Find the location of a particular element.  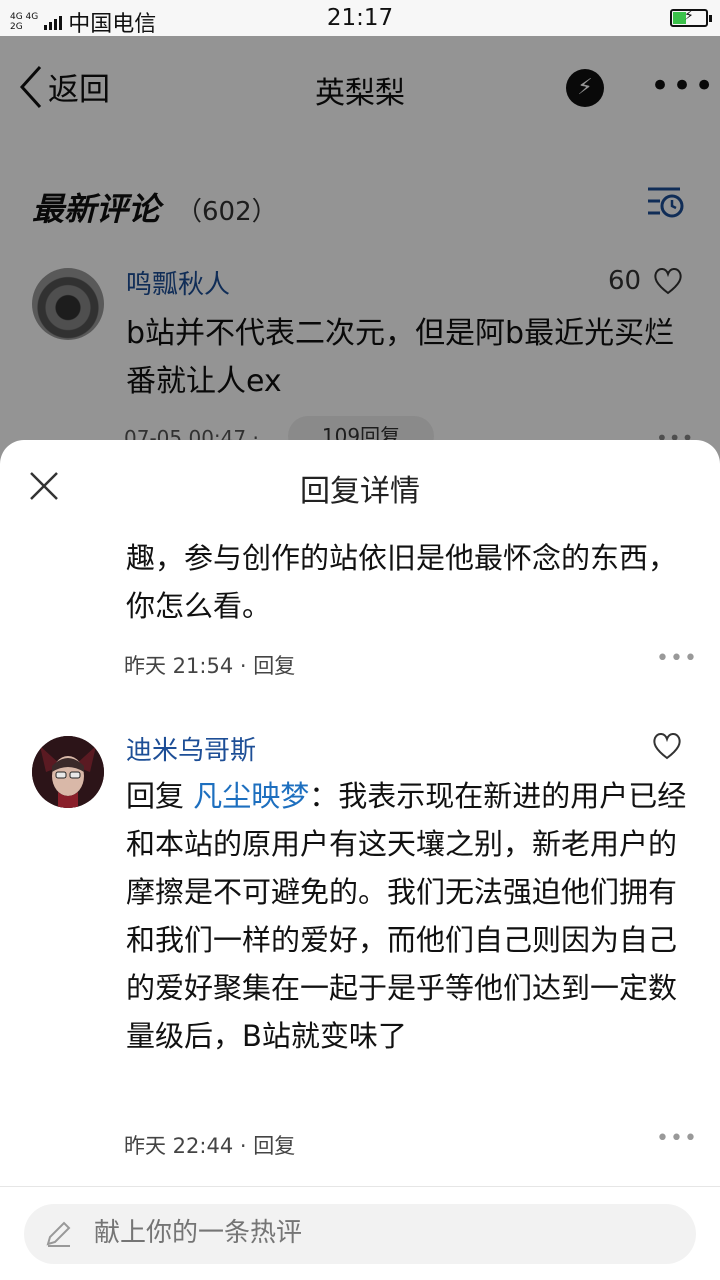

reply-meta: 昨天 21:54 · 回复 is located at coordinates (210, 666).